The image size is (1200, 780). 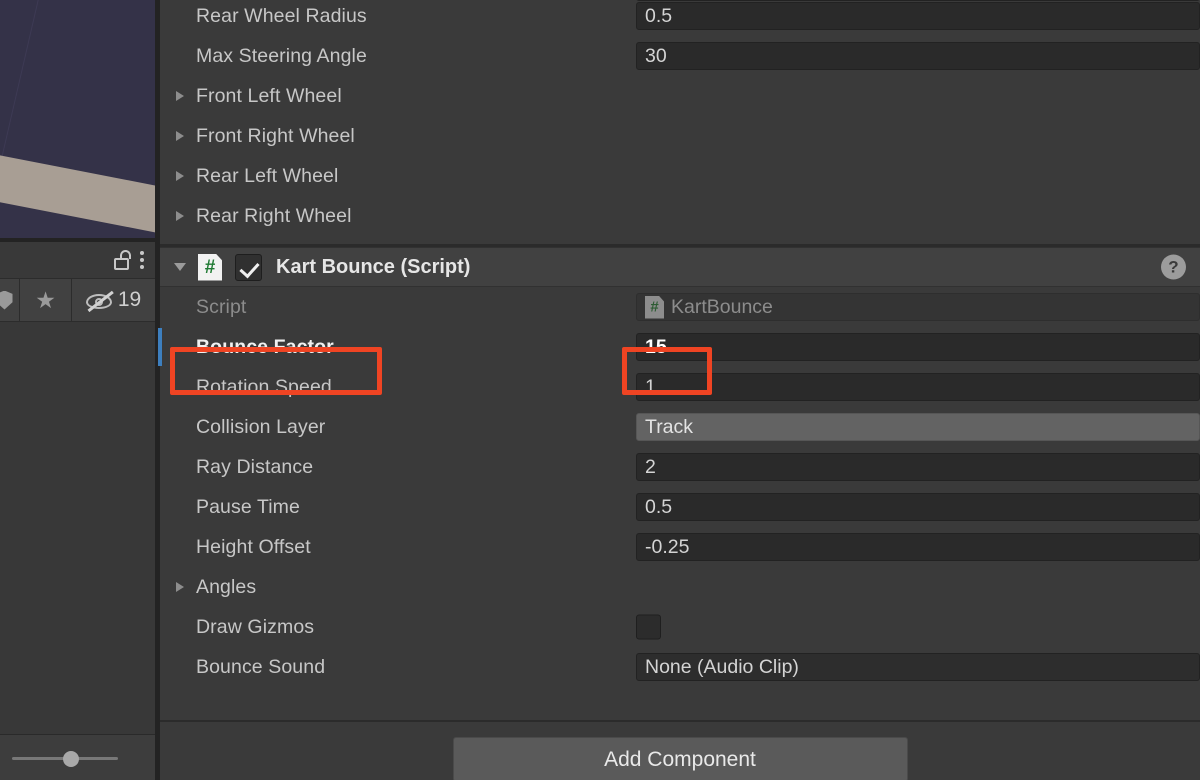 I want to click on property-row-front-right-wheel: Front Right Wheel, so click(x=680, y=136).